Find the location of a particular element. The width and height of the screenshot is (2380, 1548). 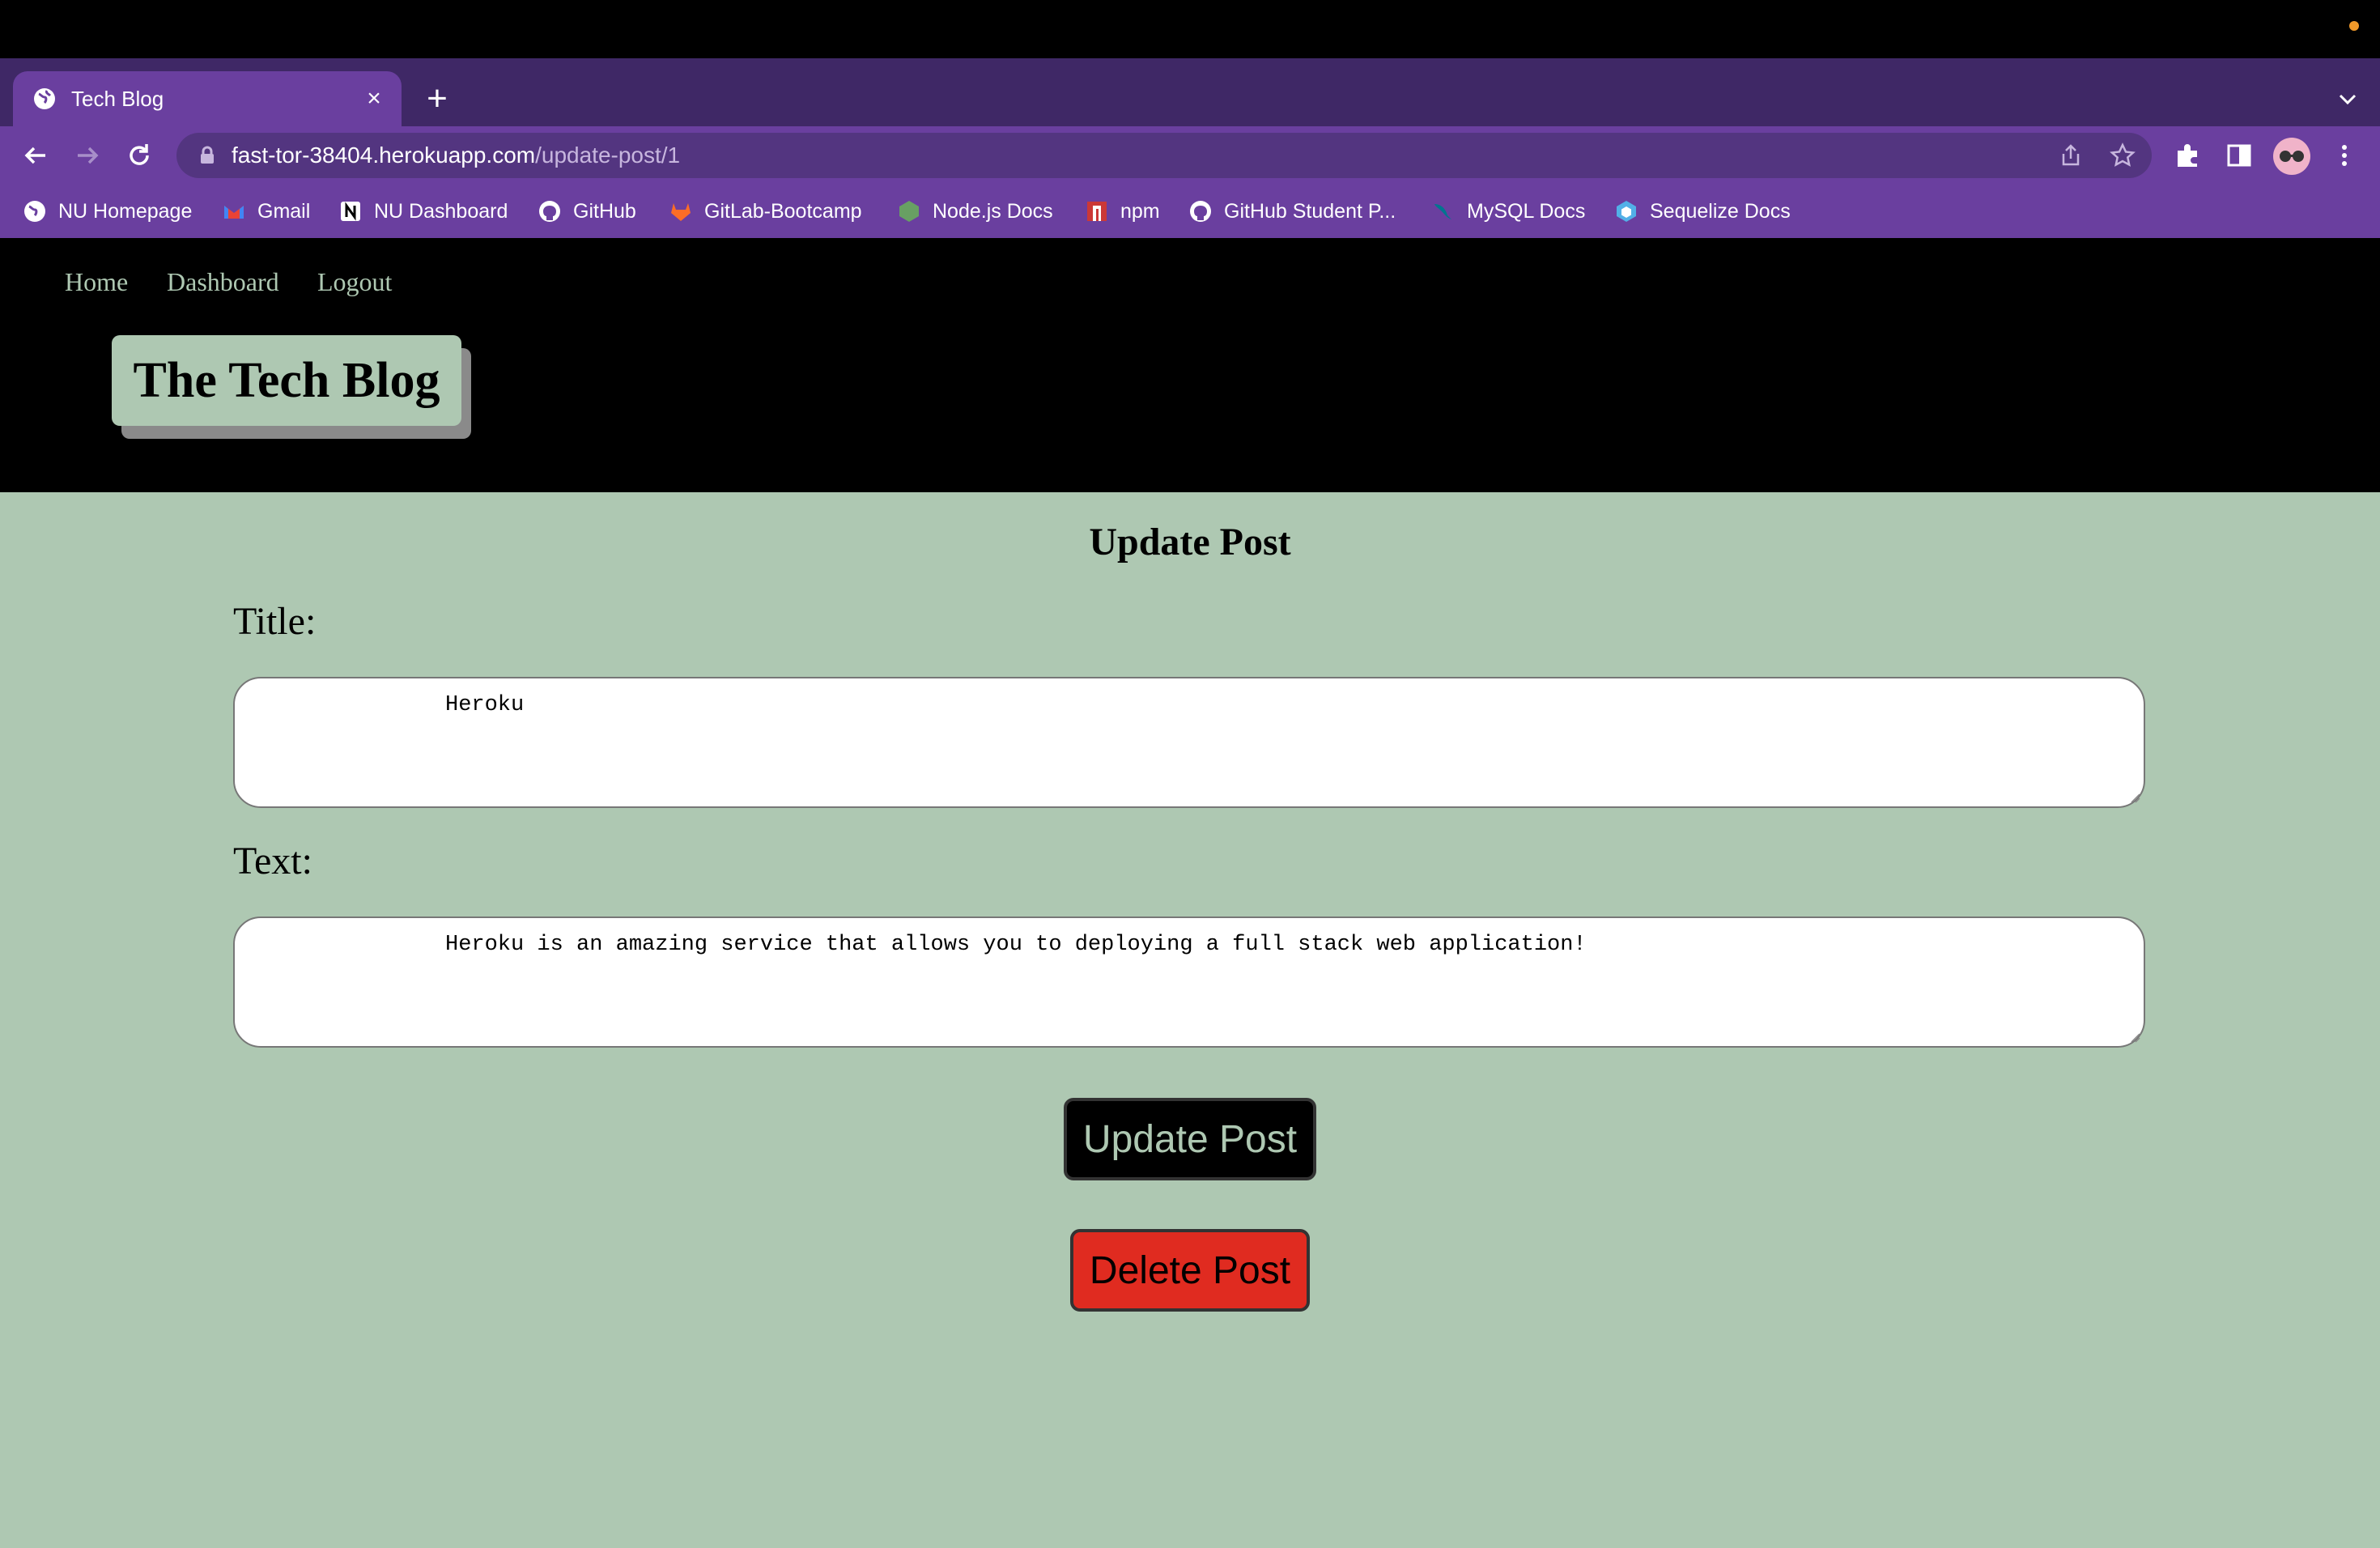

profile-avatar is located at coordinates (2292, 157).